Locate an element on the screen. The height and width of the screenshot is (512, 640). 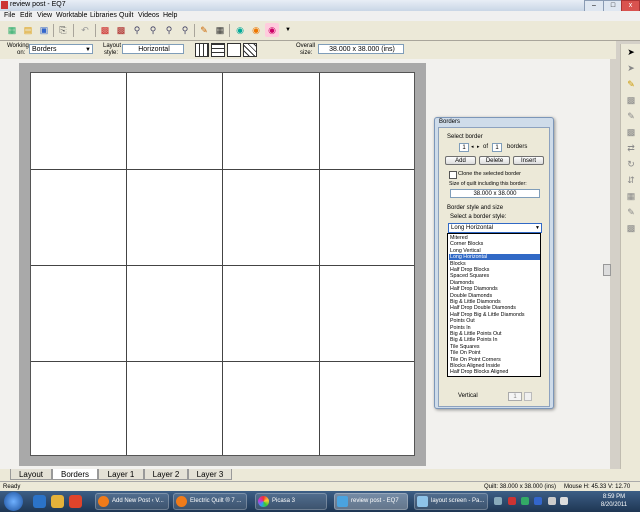
tab-layer-3: Layer 3 is located at coordinates (210, 474).